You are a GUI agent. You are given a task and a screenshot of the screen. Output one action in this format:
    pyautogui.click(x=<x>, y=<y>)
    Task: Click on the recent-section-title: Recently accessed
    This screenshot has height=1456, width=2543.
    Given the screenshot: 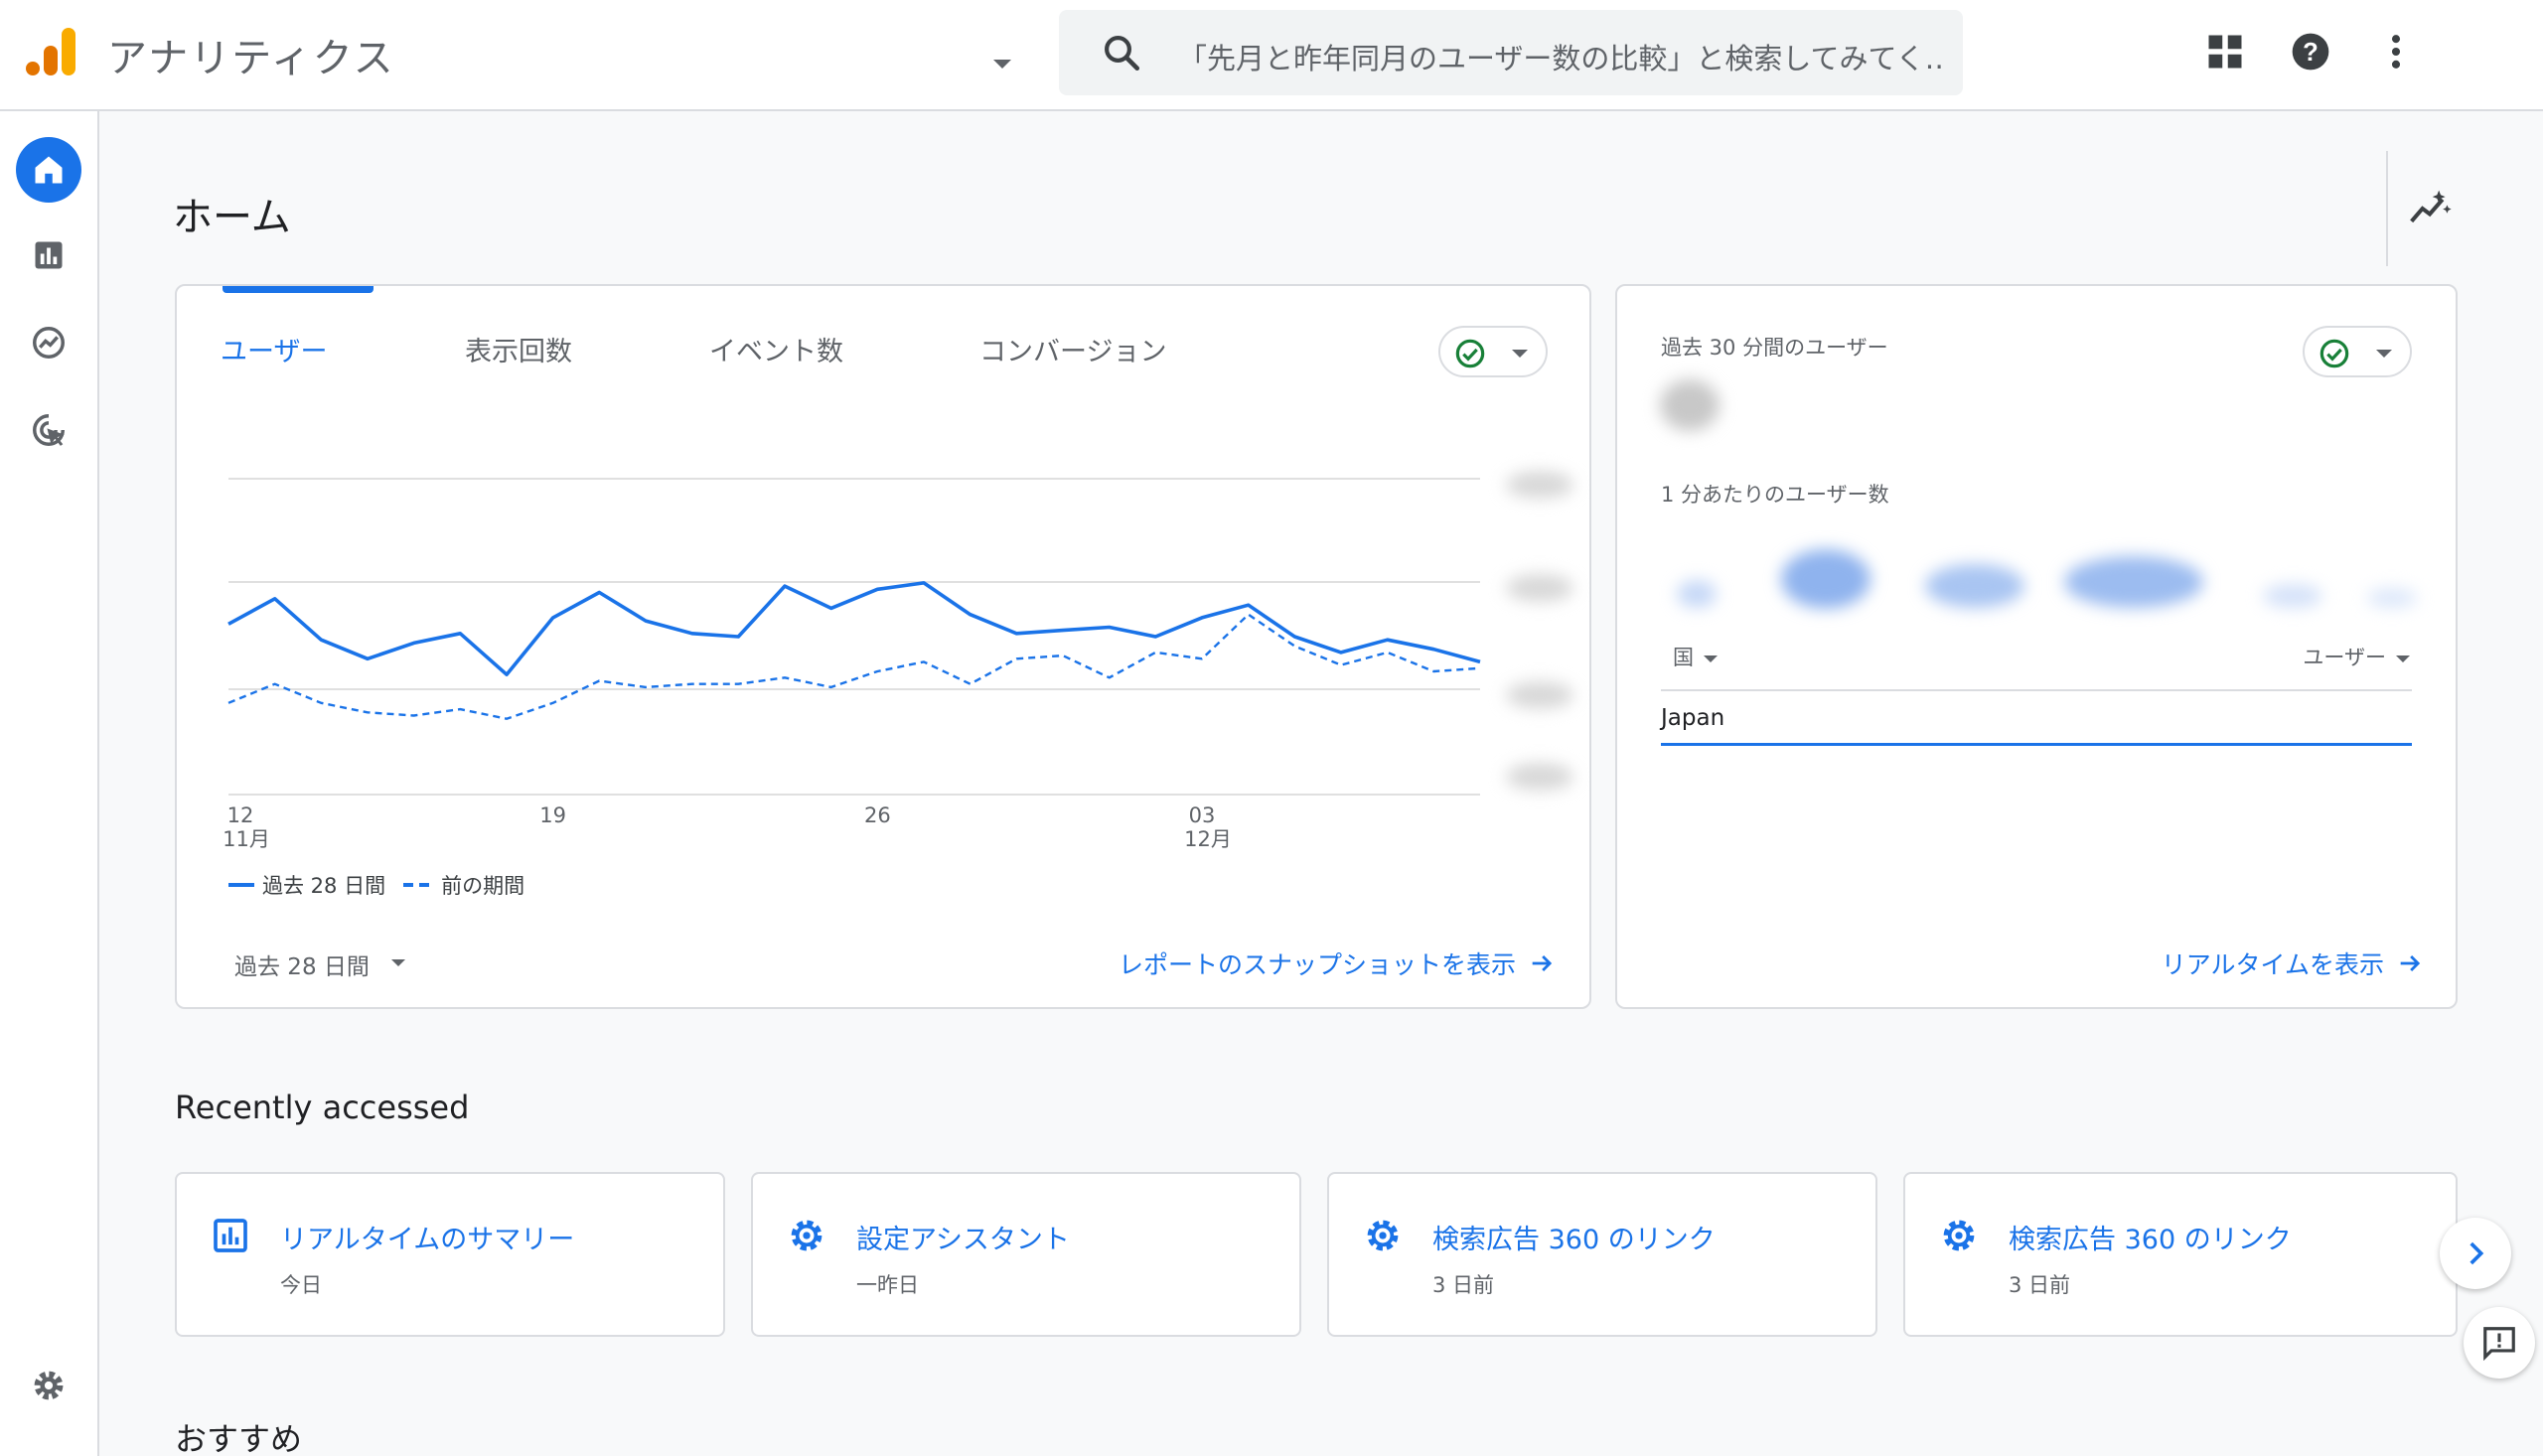 What is the action you would take?
    pyautogui.click(x=322, y=1107)
    